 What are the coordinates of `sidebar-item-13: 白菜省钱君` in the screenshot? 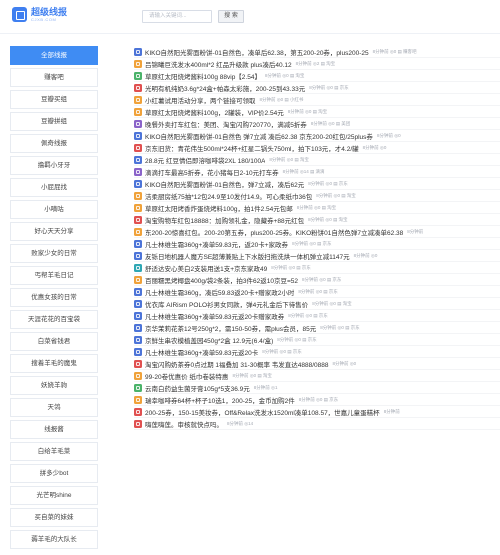 It's located at (54, 341).